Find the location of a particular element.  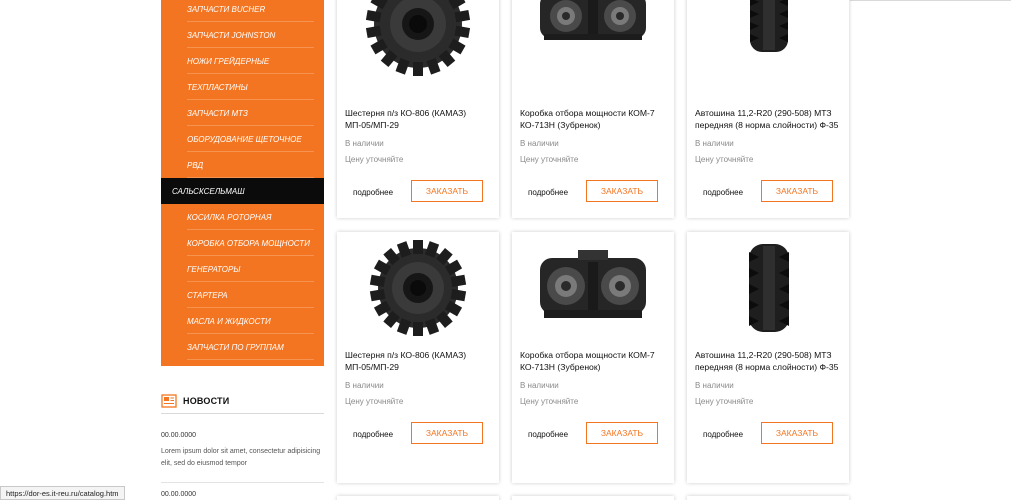

sidebar-item-salskselmash: САЛЬСКСЕЛЬМАШ is located at coordinates (242, 191).